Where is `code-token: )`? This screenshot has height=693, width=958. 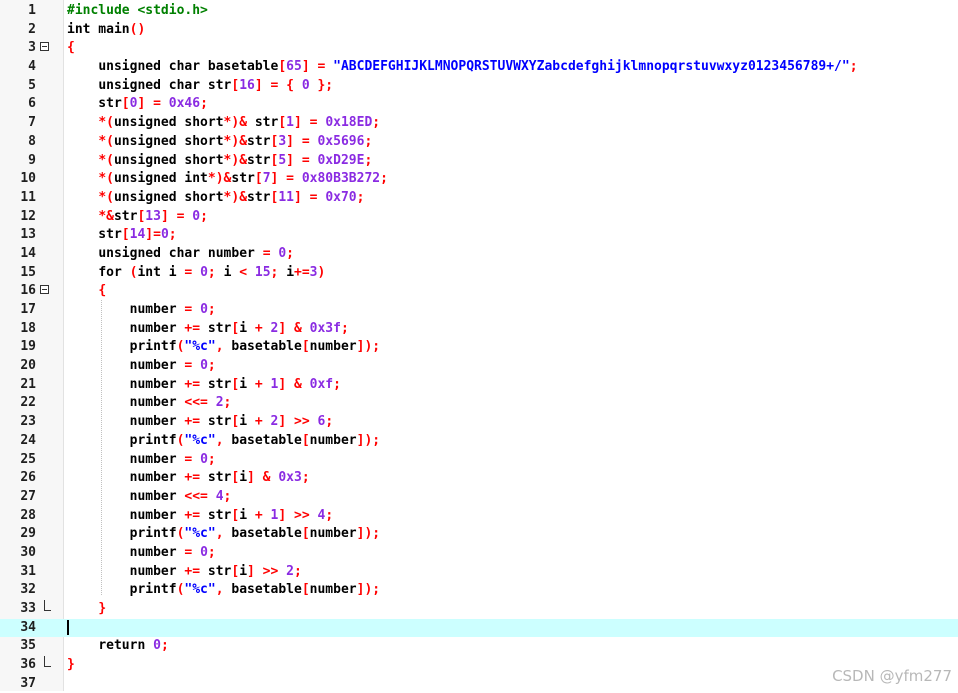
code-token: ) is located at coordinates (321, 272).